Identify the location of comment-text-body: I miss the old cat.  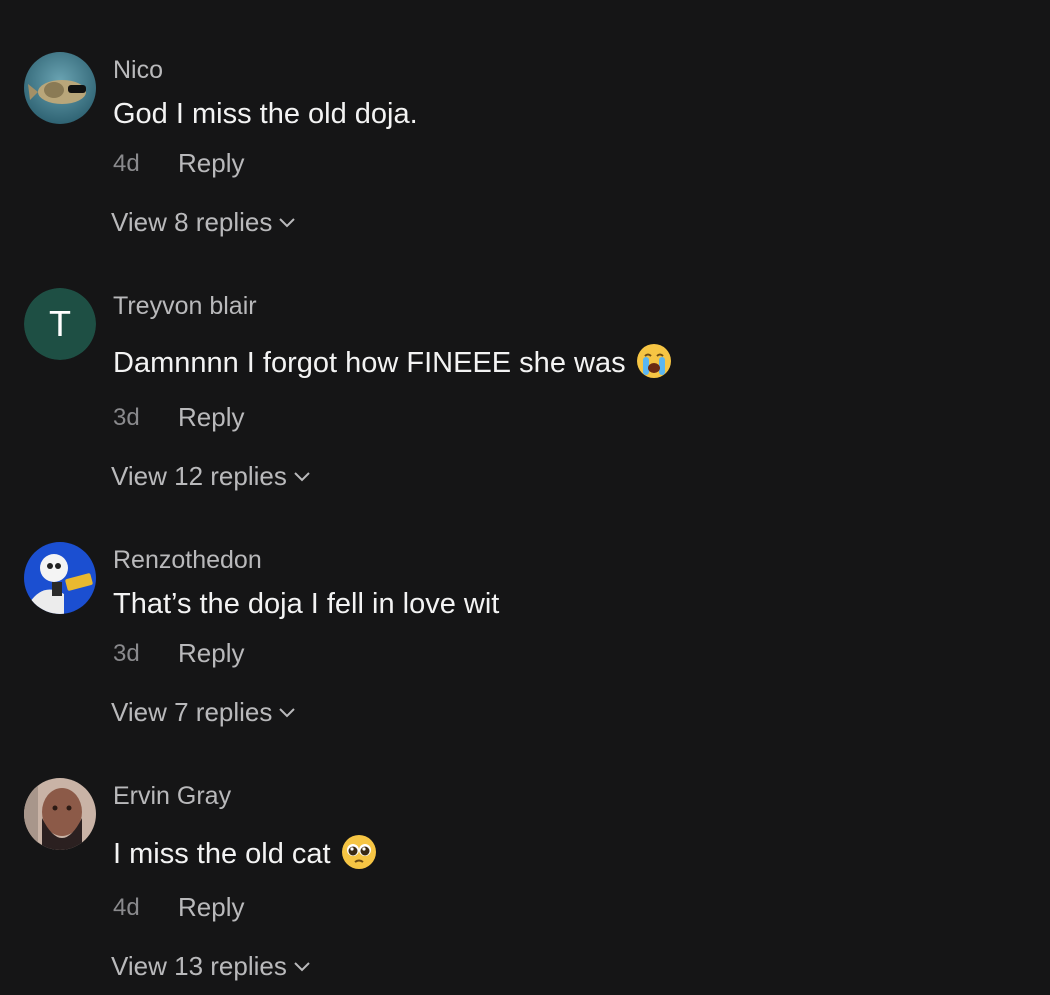
(222, 854).